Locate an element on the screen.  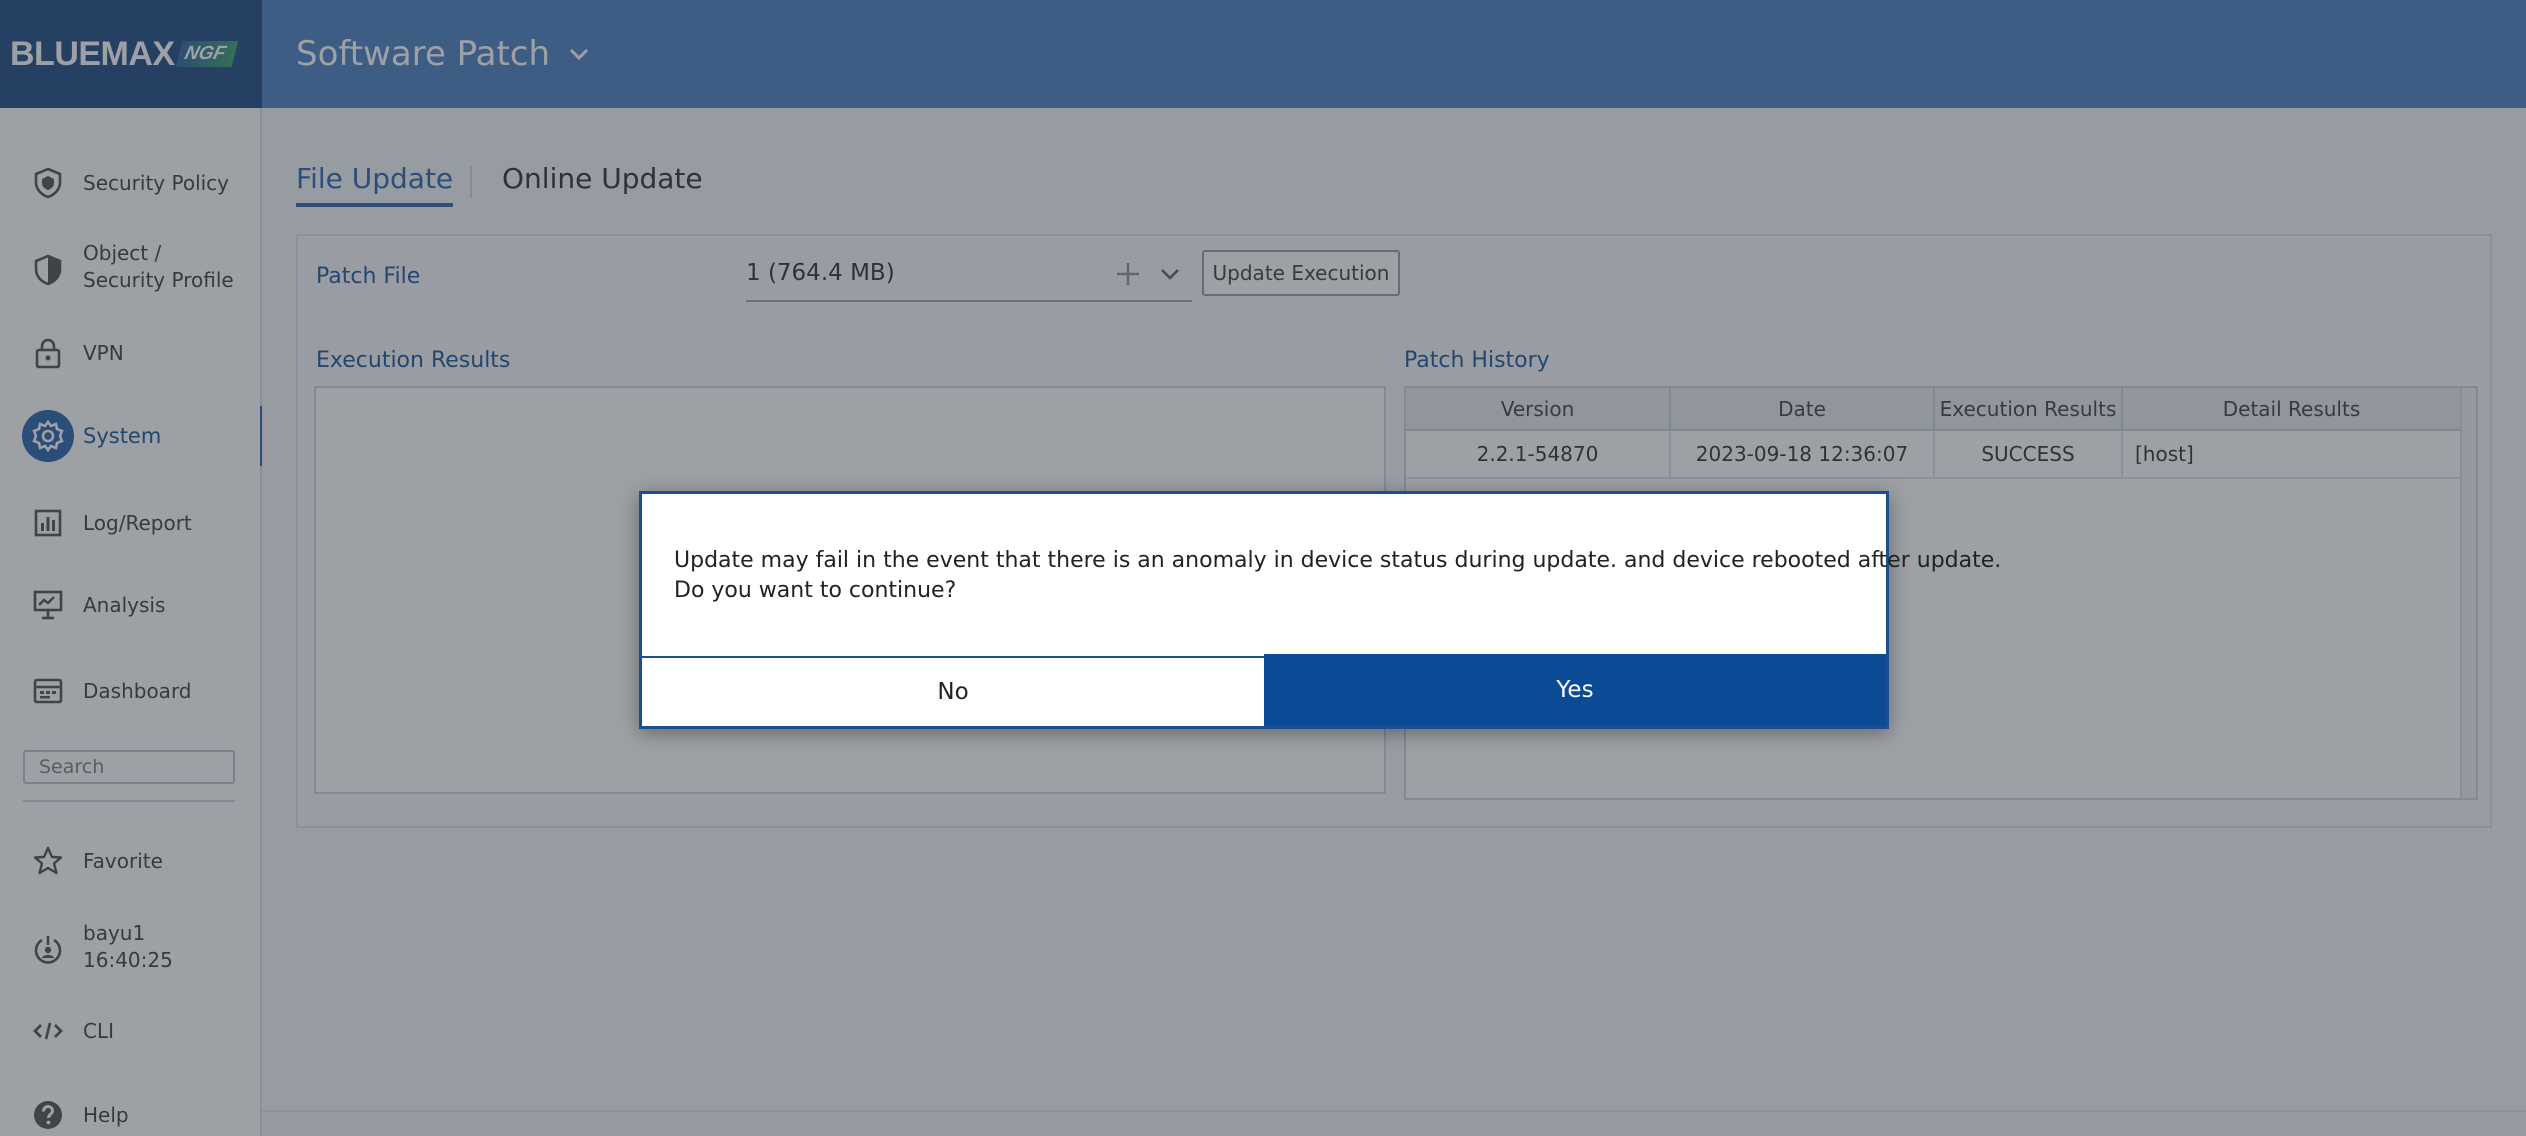
no-button: No is located at coordinates (953, 691).